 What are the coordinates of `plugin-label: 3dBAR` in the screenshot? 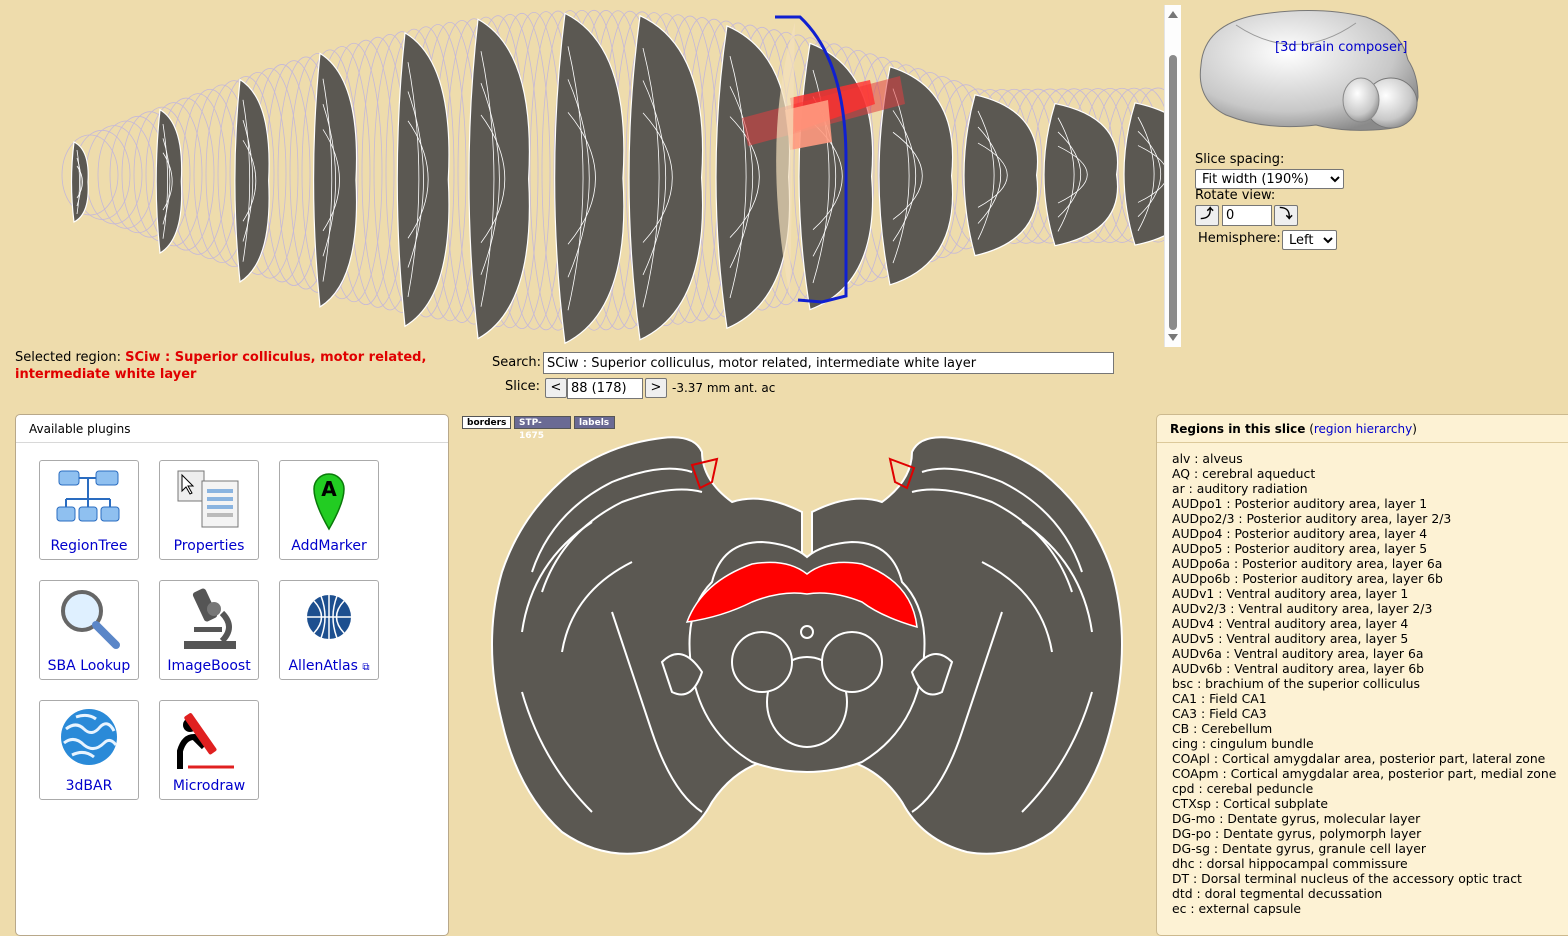 It's located at (89, 786).